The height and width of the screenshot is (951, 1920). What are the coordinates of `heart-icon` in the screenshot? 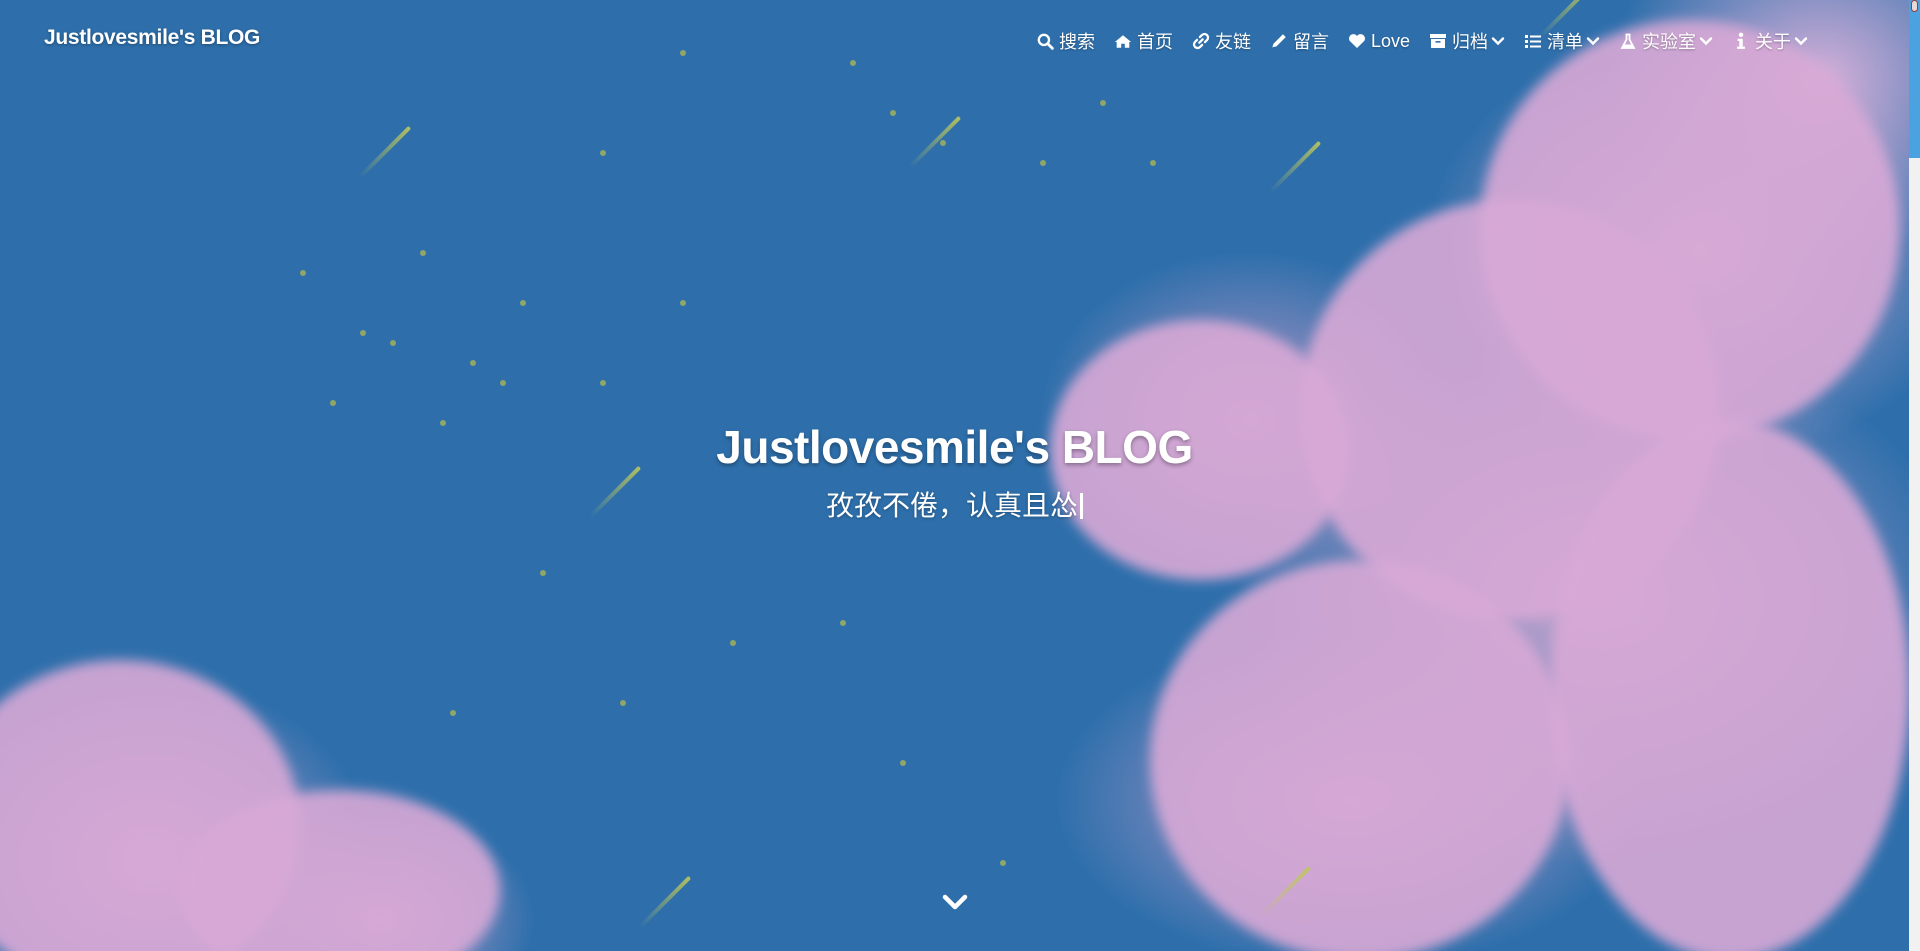 It's located at (1357, 41).